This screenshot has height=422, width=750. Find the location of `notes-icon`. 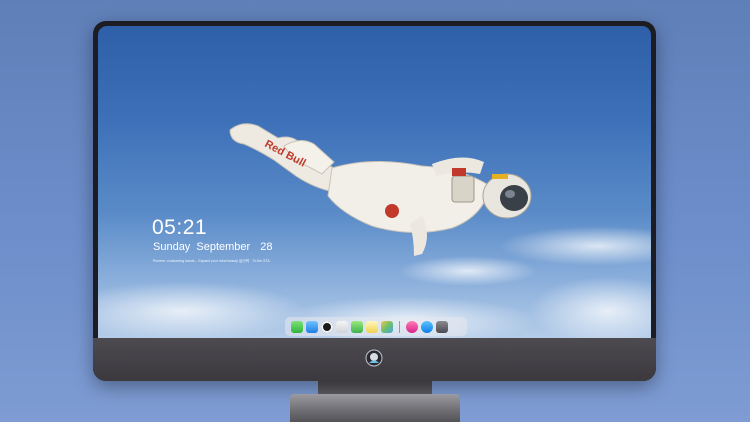

notes-icon is located at coordinates (342, 326).